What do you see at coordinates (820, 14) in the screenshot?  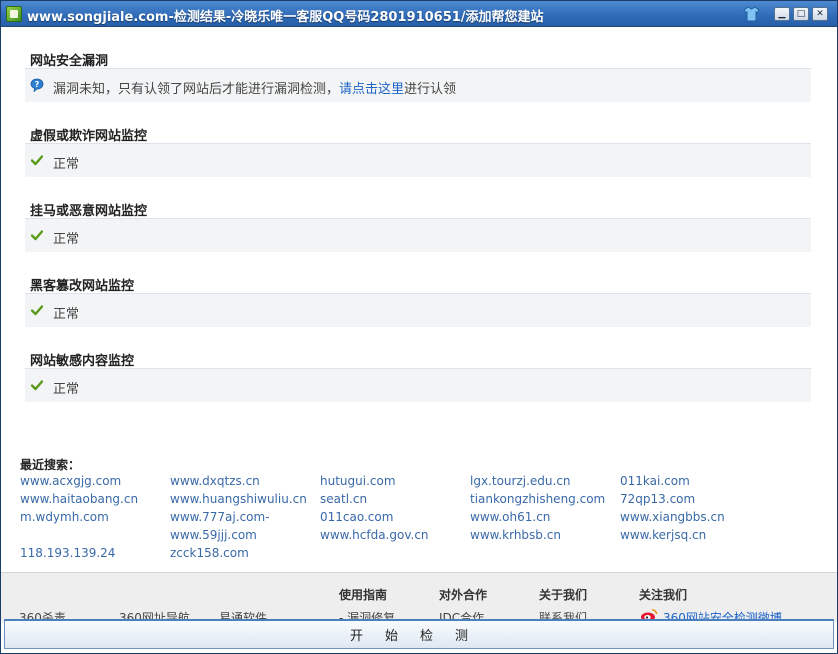 I see `close-button: ✕` at bounding box center [820, 14].